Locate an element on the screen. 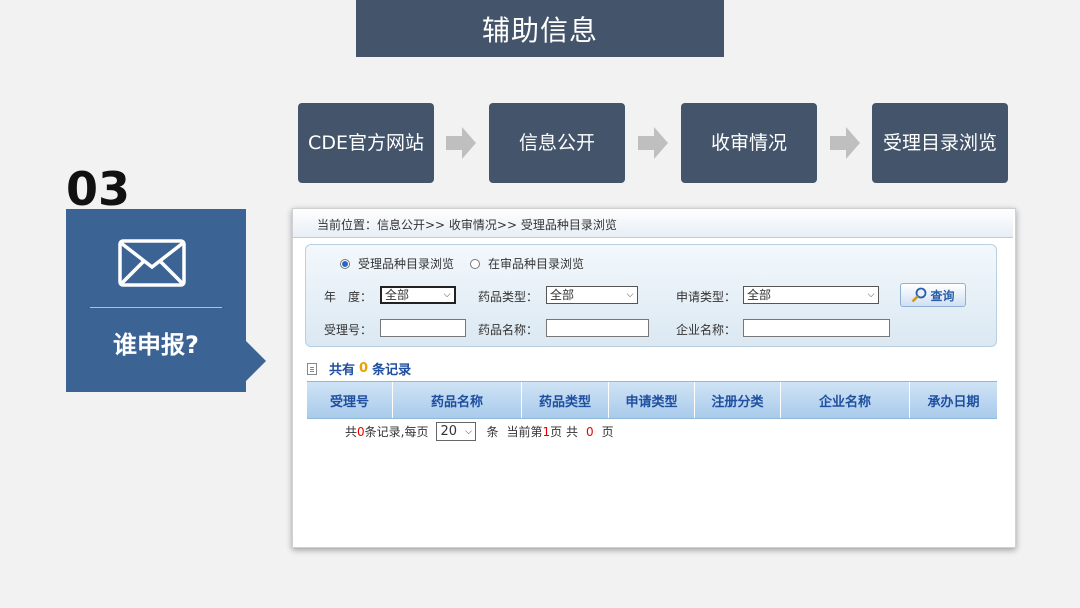  breadcrumb-bar: 当前位置：信息公开>> 收审情况>> 受理品种目录浏览 is located at coordinates (653, 223).